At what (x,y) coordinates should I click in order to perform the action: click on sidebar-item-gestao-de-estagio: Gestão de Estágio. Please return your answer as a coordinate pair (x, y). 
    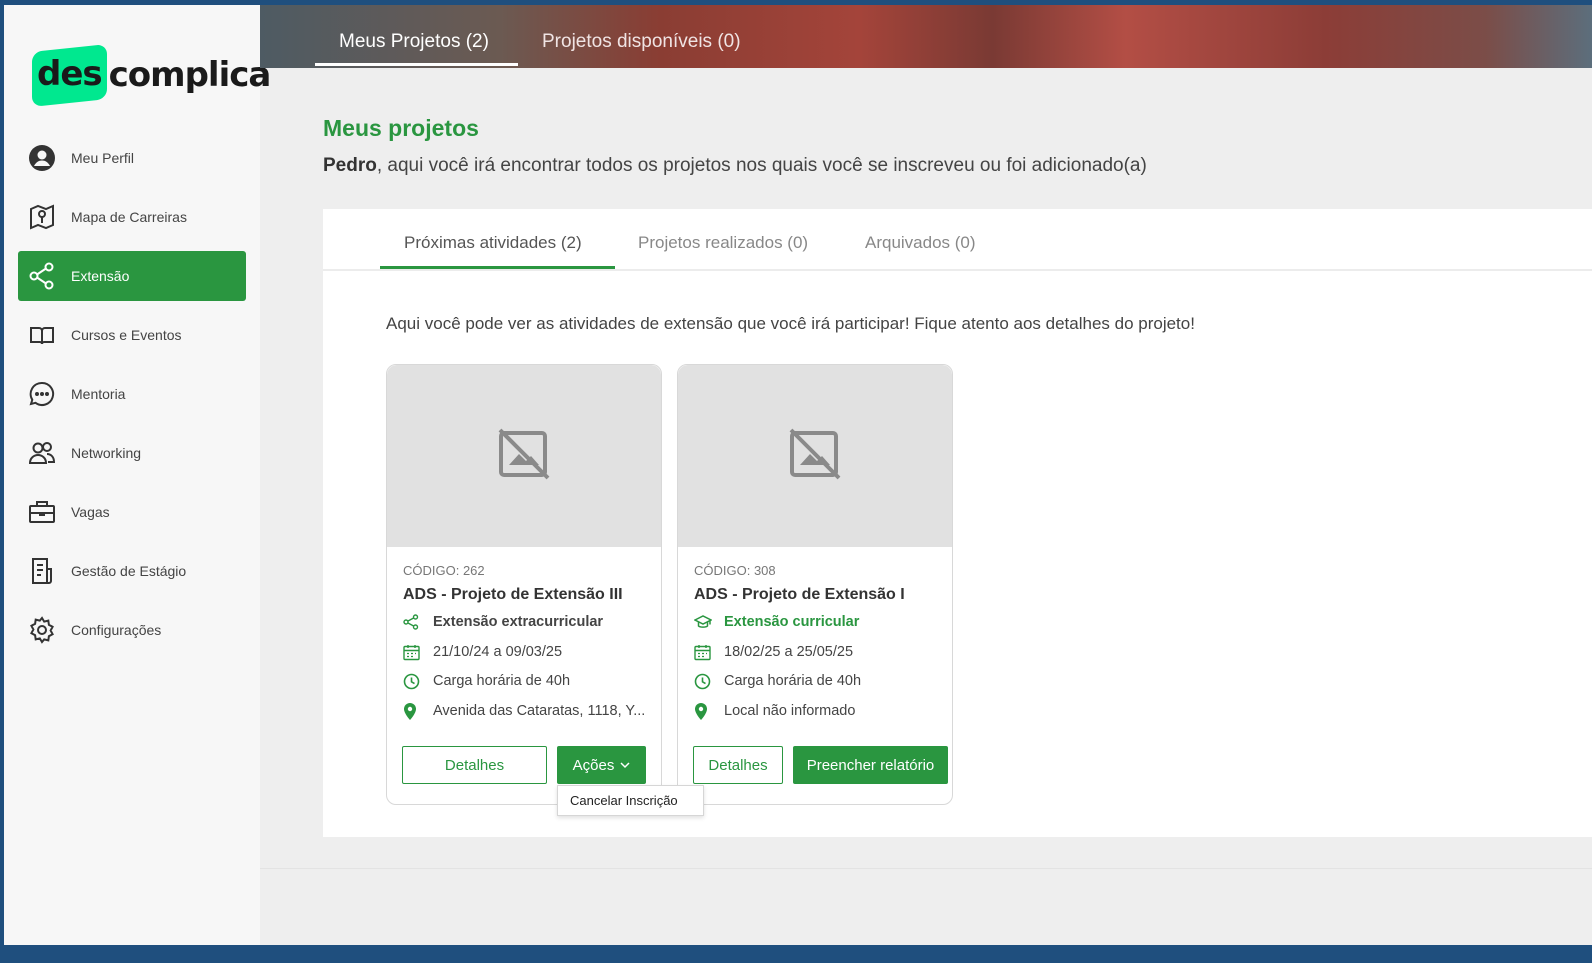
    Looking at the image, I should click on (132, 571).